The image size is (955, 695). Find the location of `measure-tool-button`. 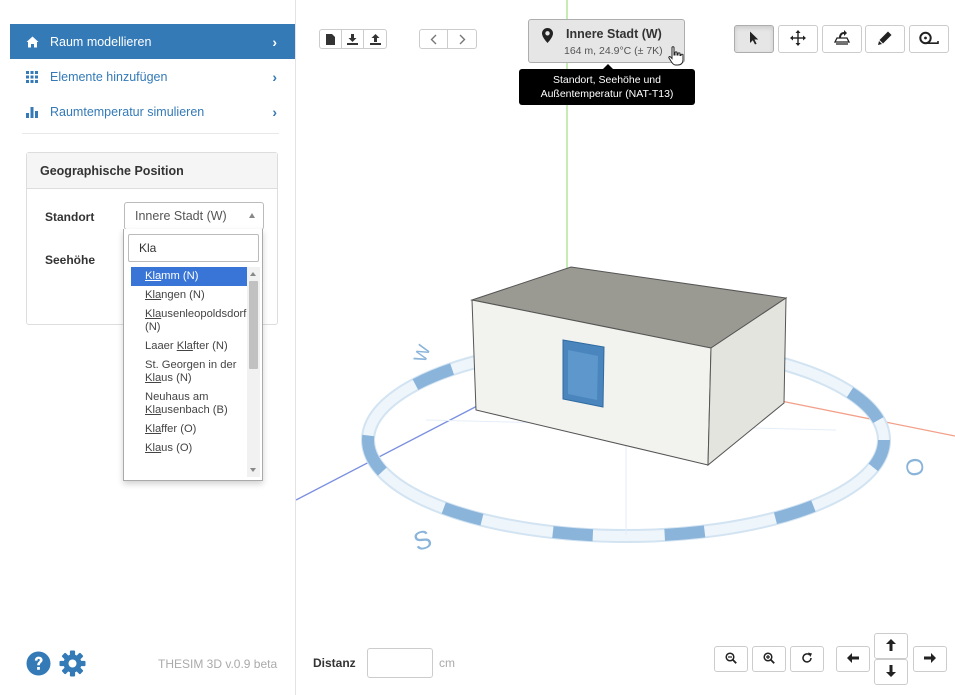

measure-tool-button is located at coordinates (929, 39).